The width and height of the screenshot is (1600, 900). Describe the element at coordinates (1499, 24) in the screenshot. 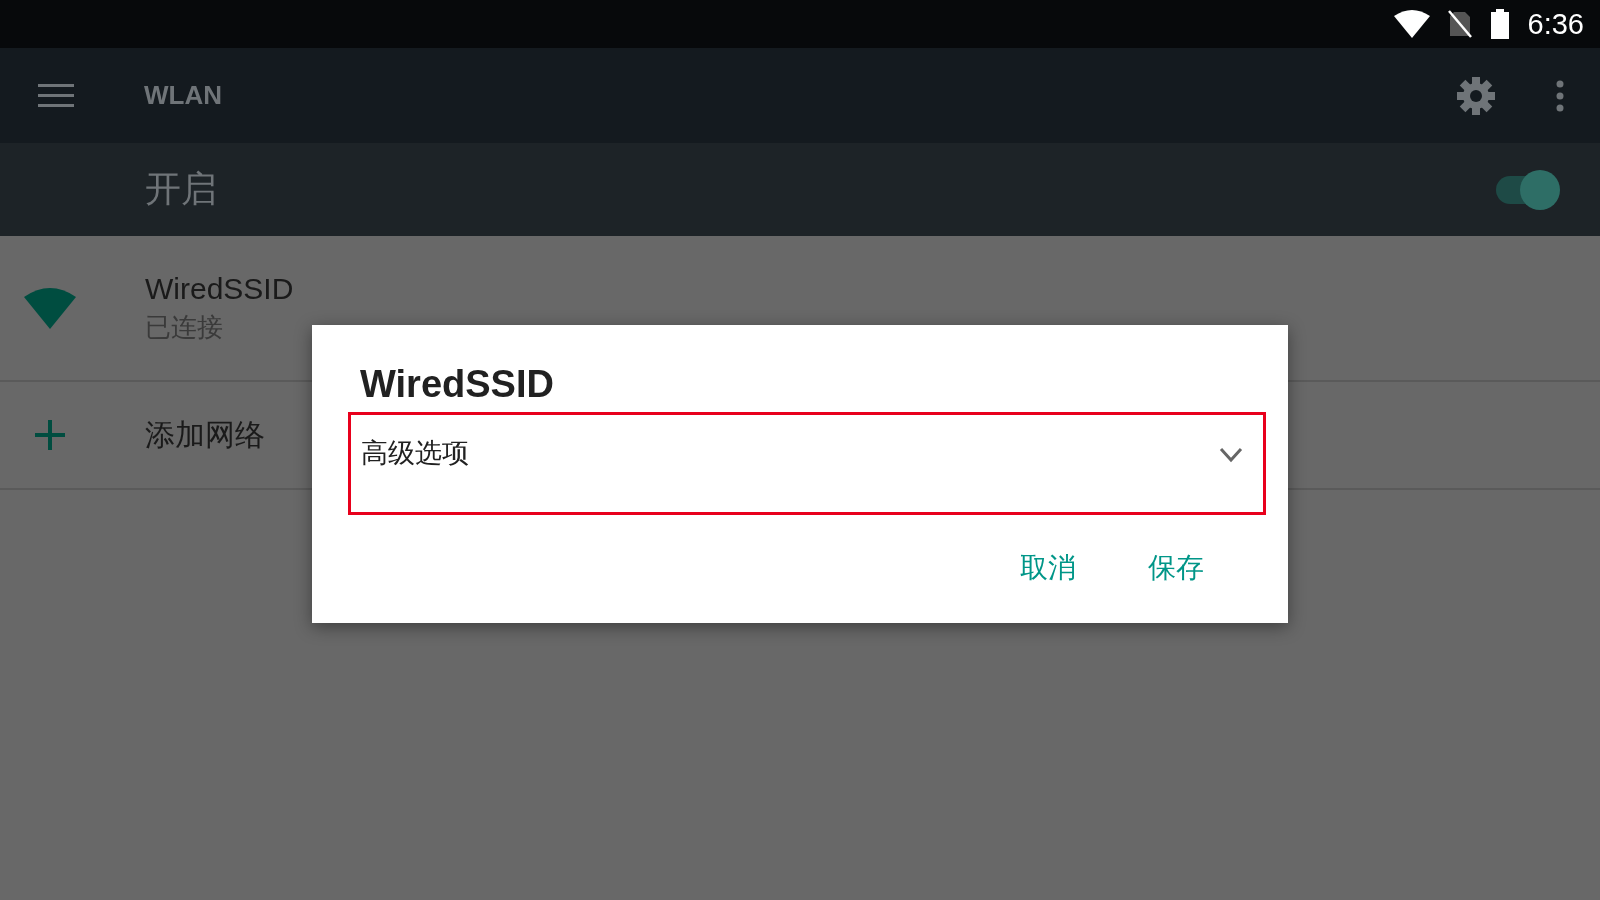

I see `battery-icon` at that location.